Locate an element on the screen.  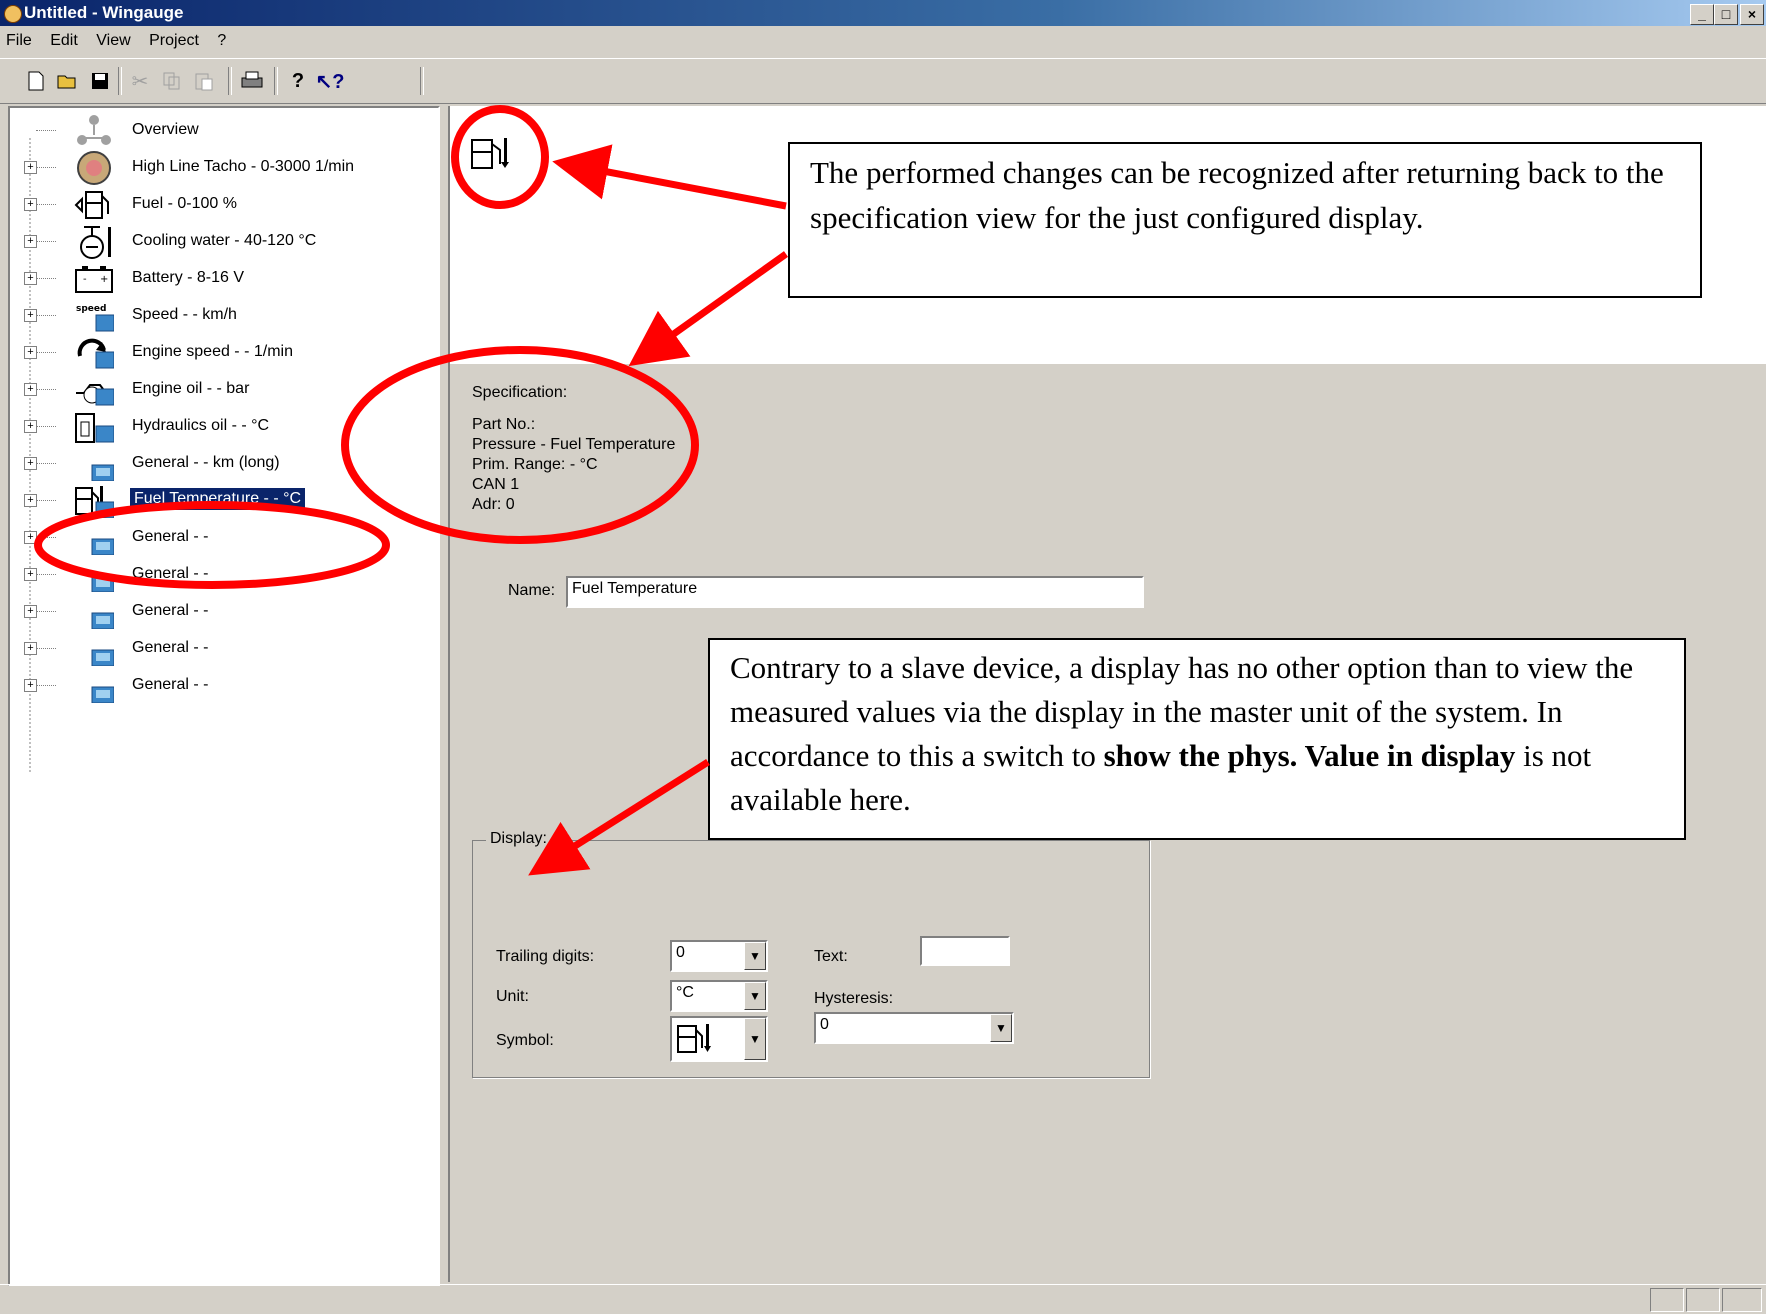
tree-item: + Cooling water - 40-120 °C is located at coordinates (224, 242).